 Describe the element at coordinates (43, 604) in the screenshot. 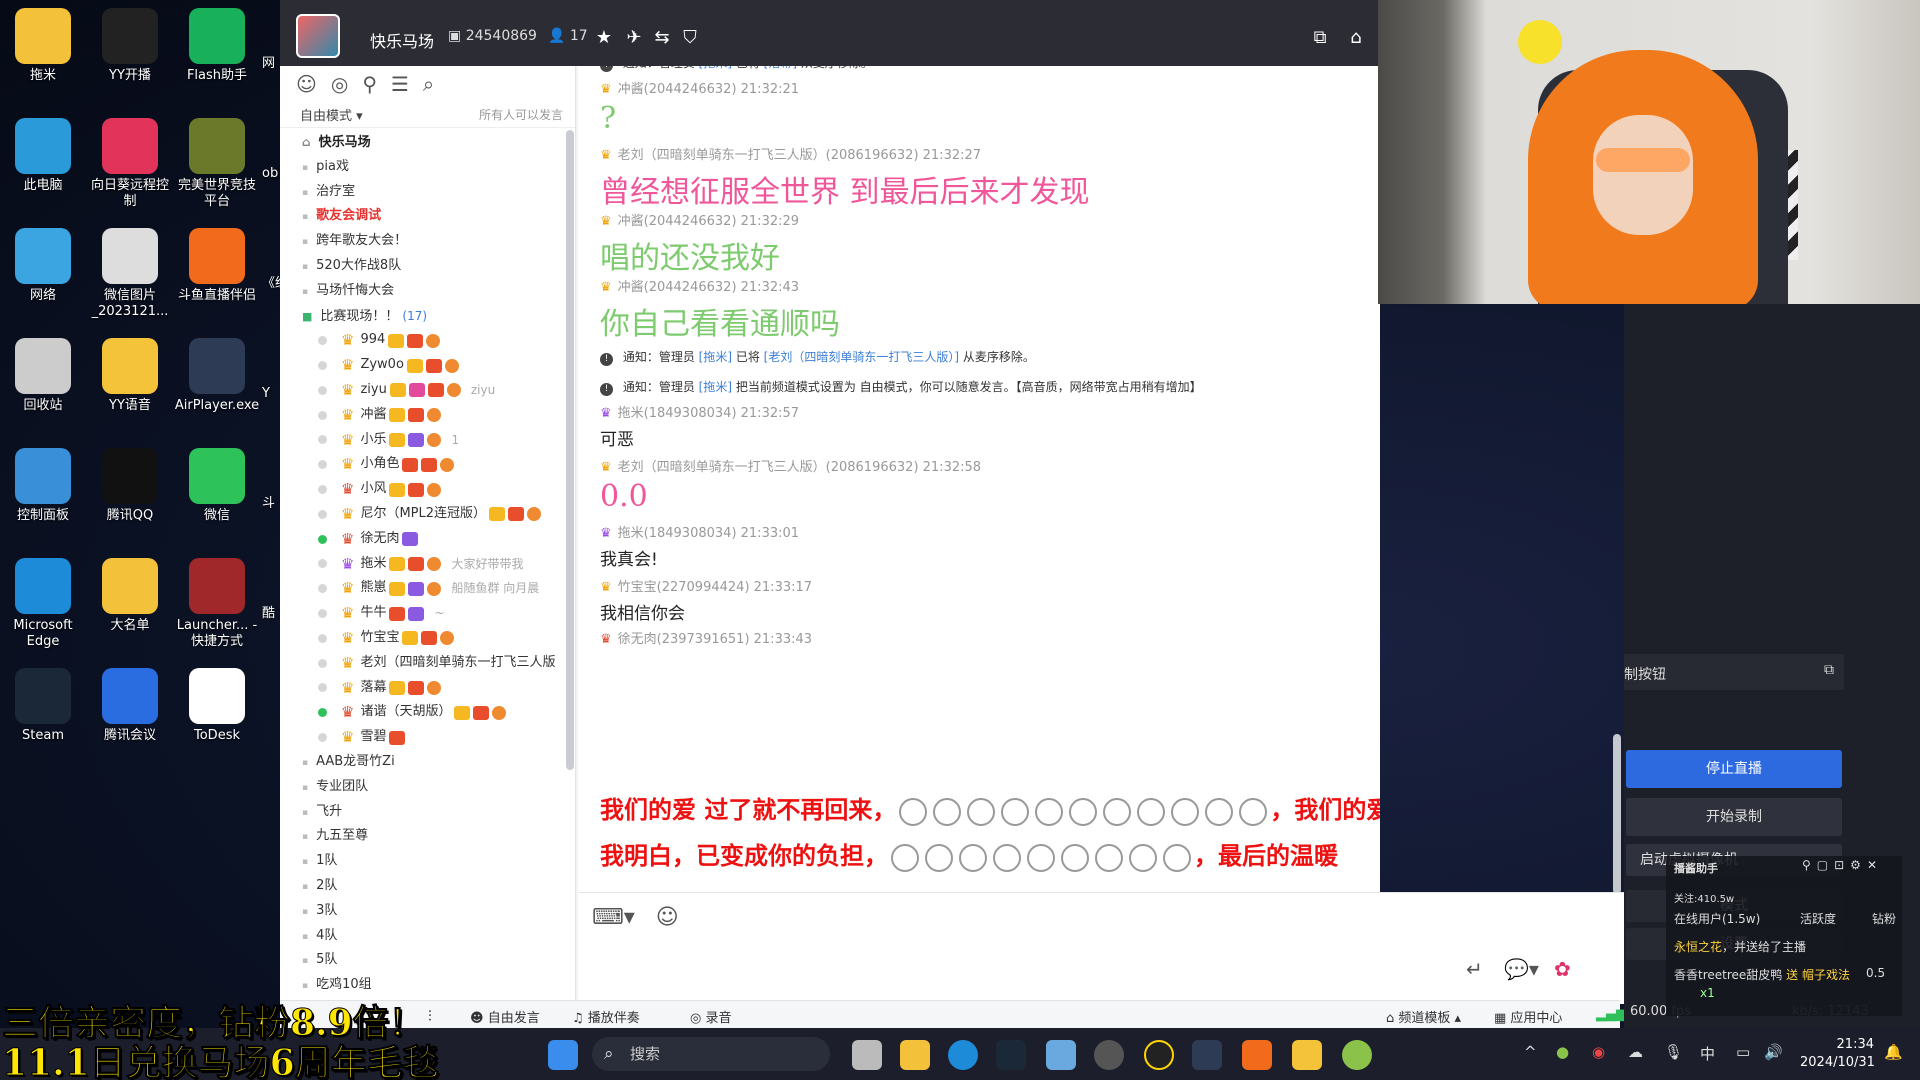

I see `desktop-shortcut: Microsoft Edge` at that location.